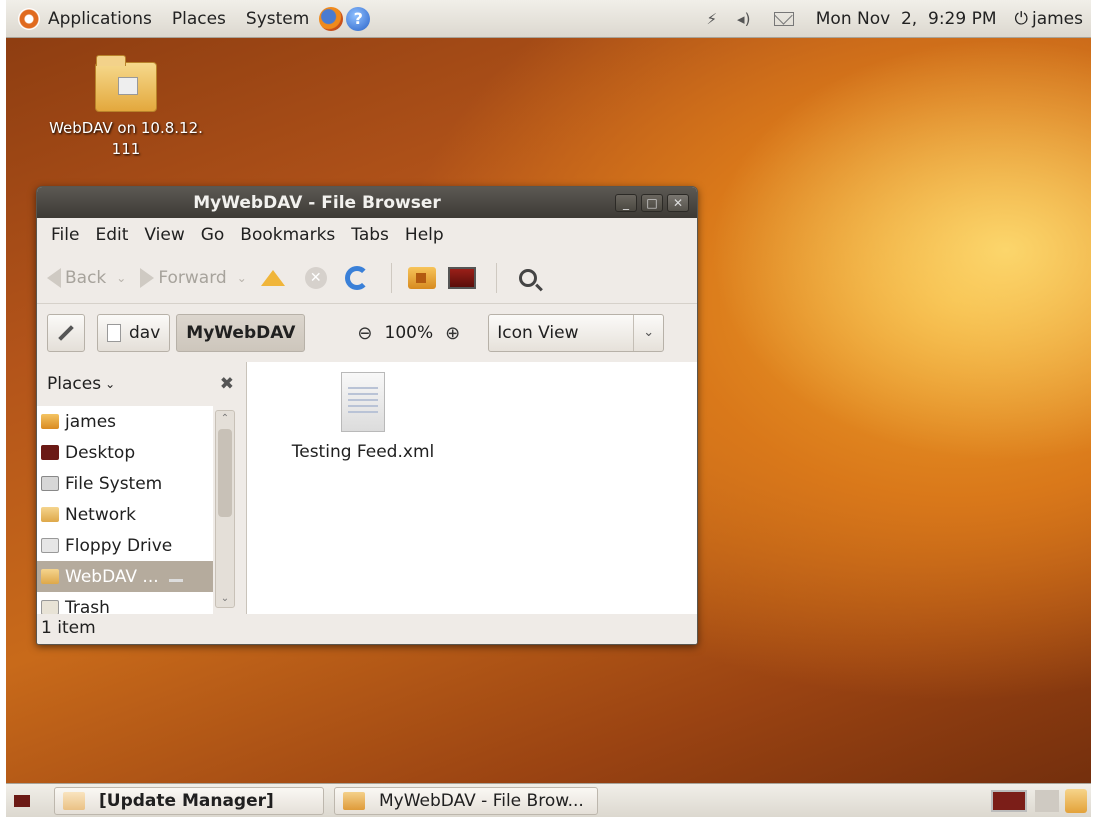  What do you see at coordinates (134, 333) in the screenshot?
I see `breadcrumb-dav: dav` at bounding box center [134, 333].